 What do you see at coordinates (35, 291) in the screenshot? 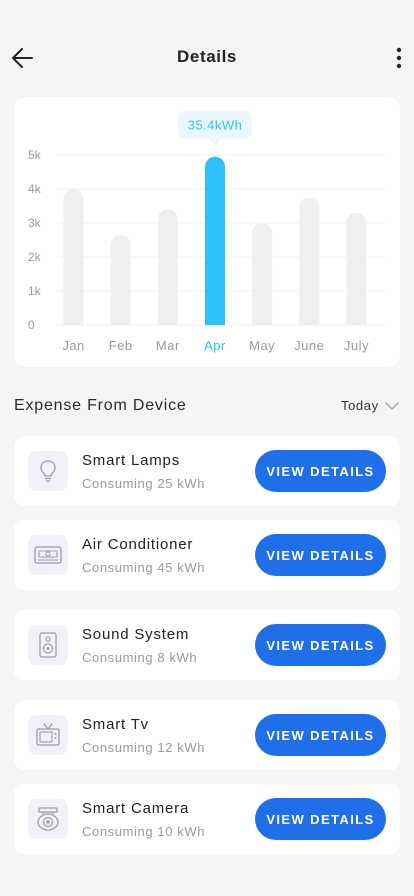
I see `y-tick-label: 1k` at bounding box center [35, 291].